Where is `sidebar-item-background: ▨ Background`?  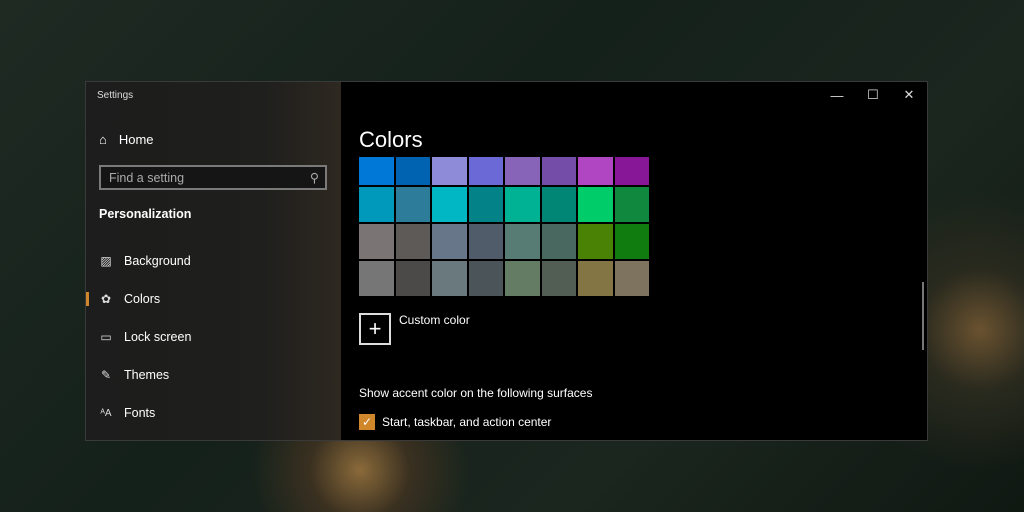
sidebar-item-background: ▨ Background is located at coordinates (138, 261).